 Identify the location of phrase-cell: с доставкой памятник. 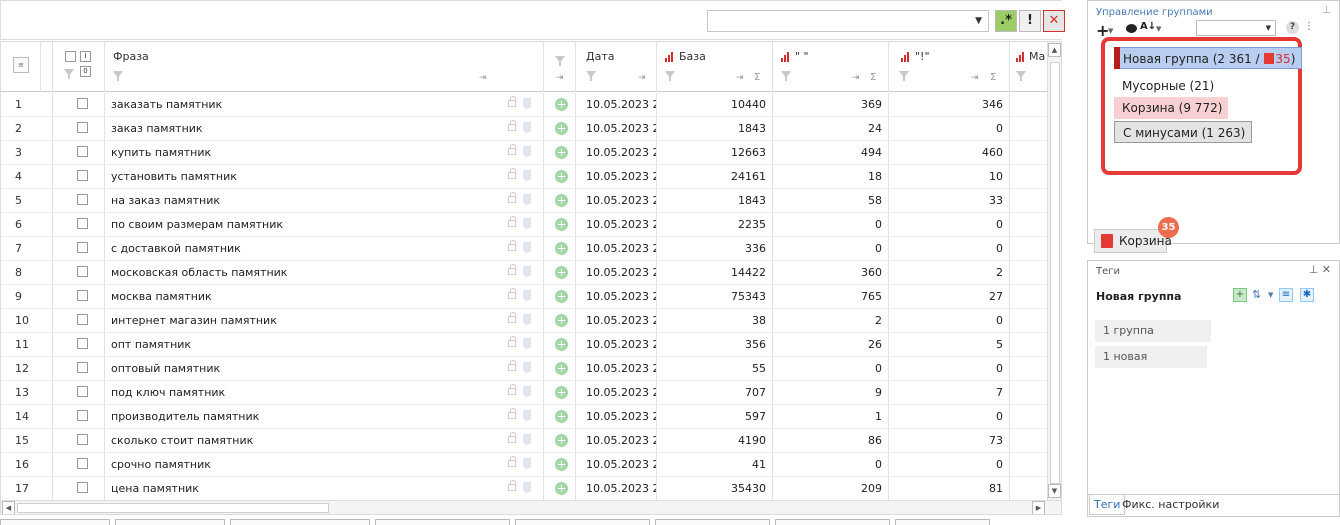
(302, 248).